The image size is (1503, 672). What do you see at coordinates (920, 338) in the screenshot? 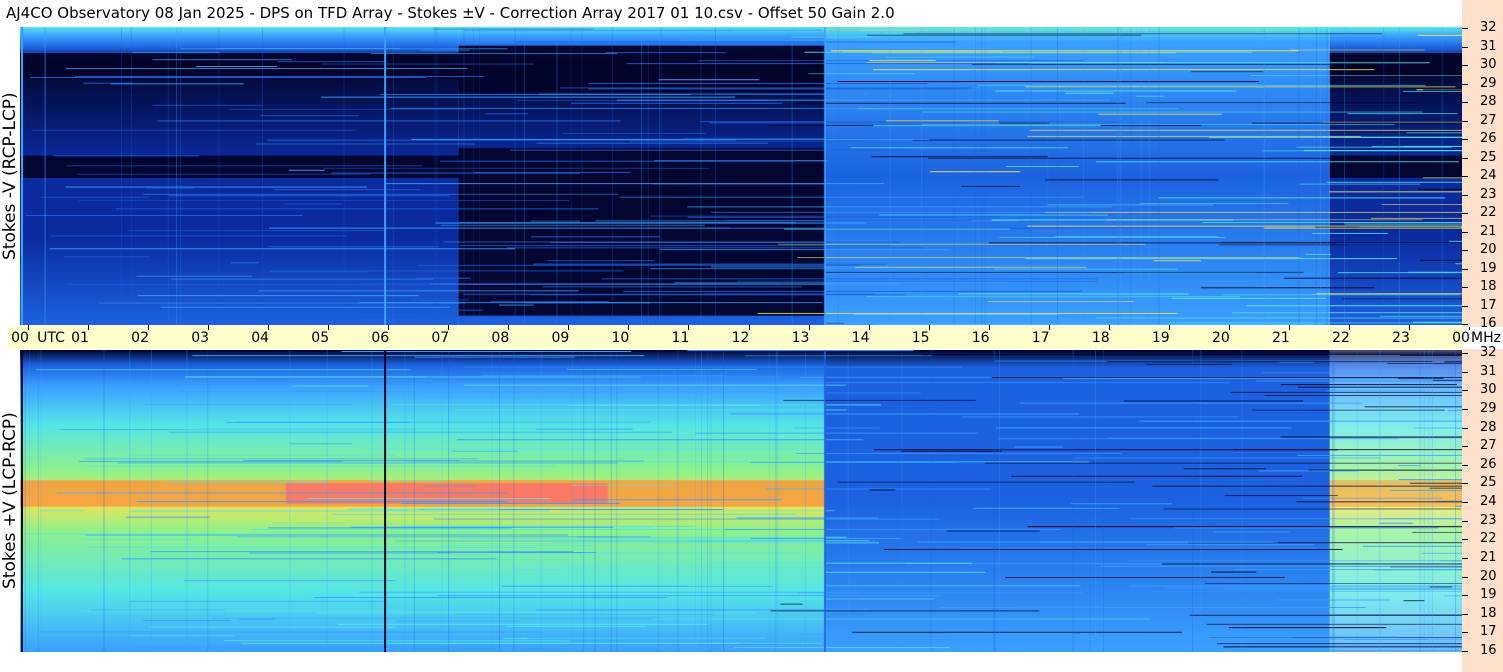
I see `time-tick-label: 15` at bounding box center [920, 338].